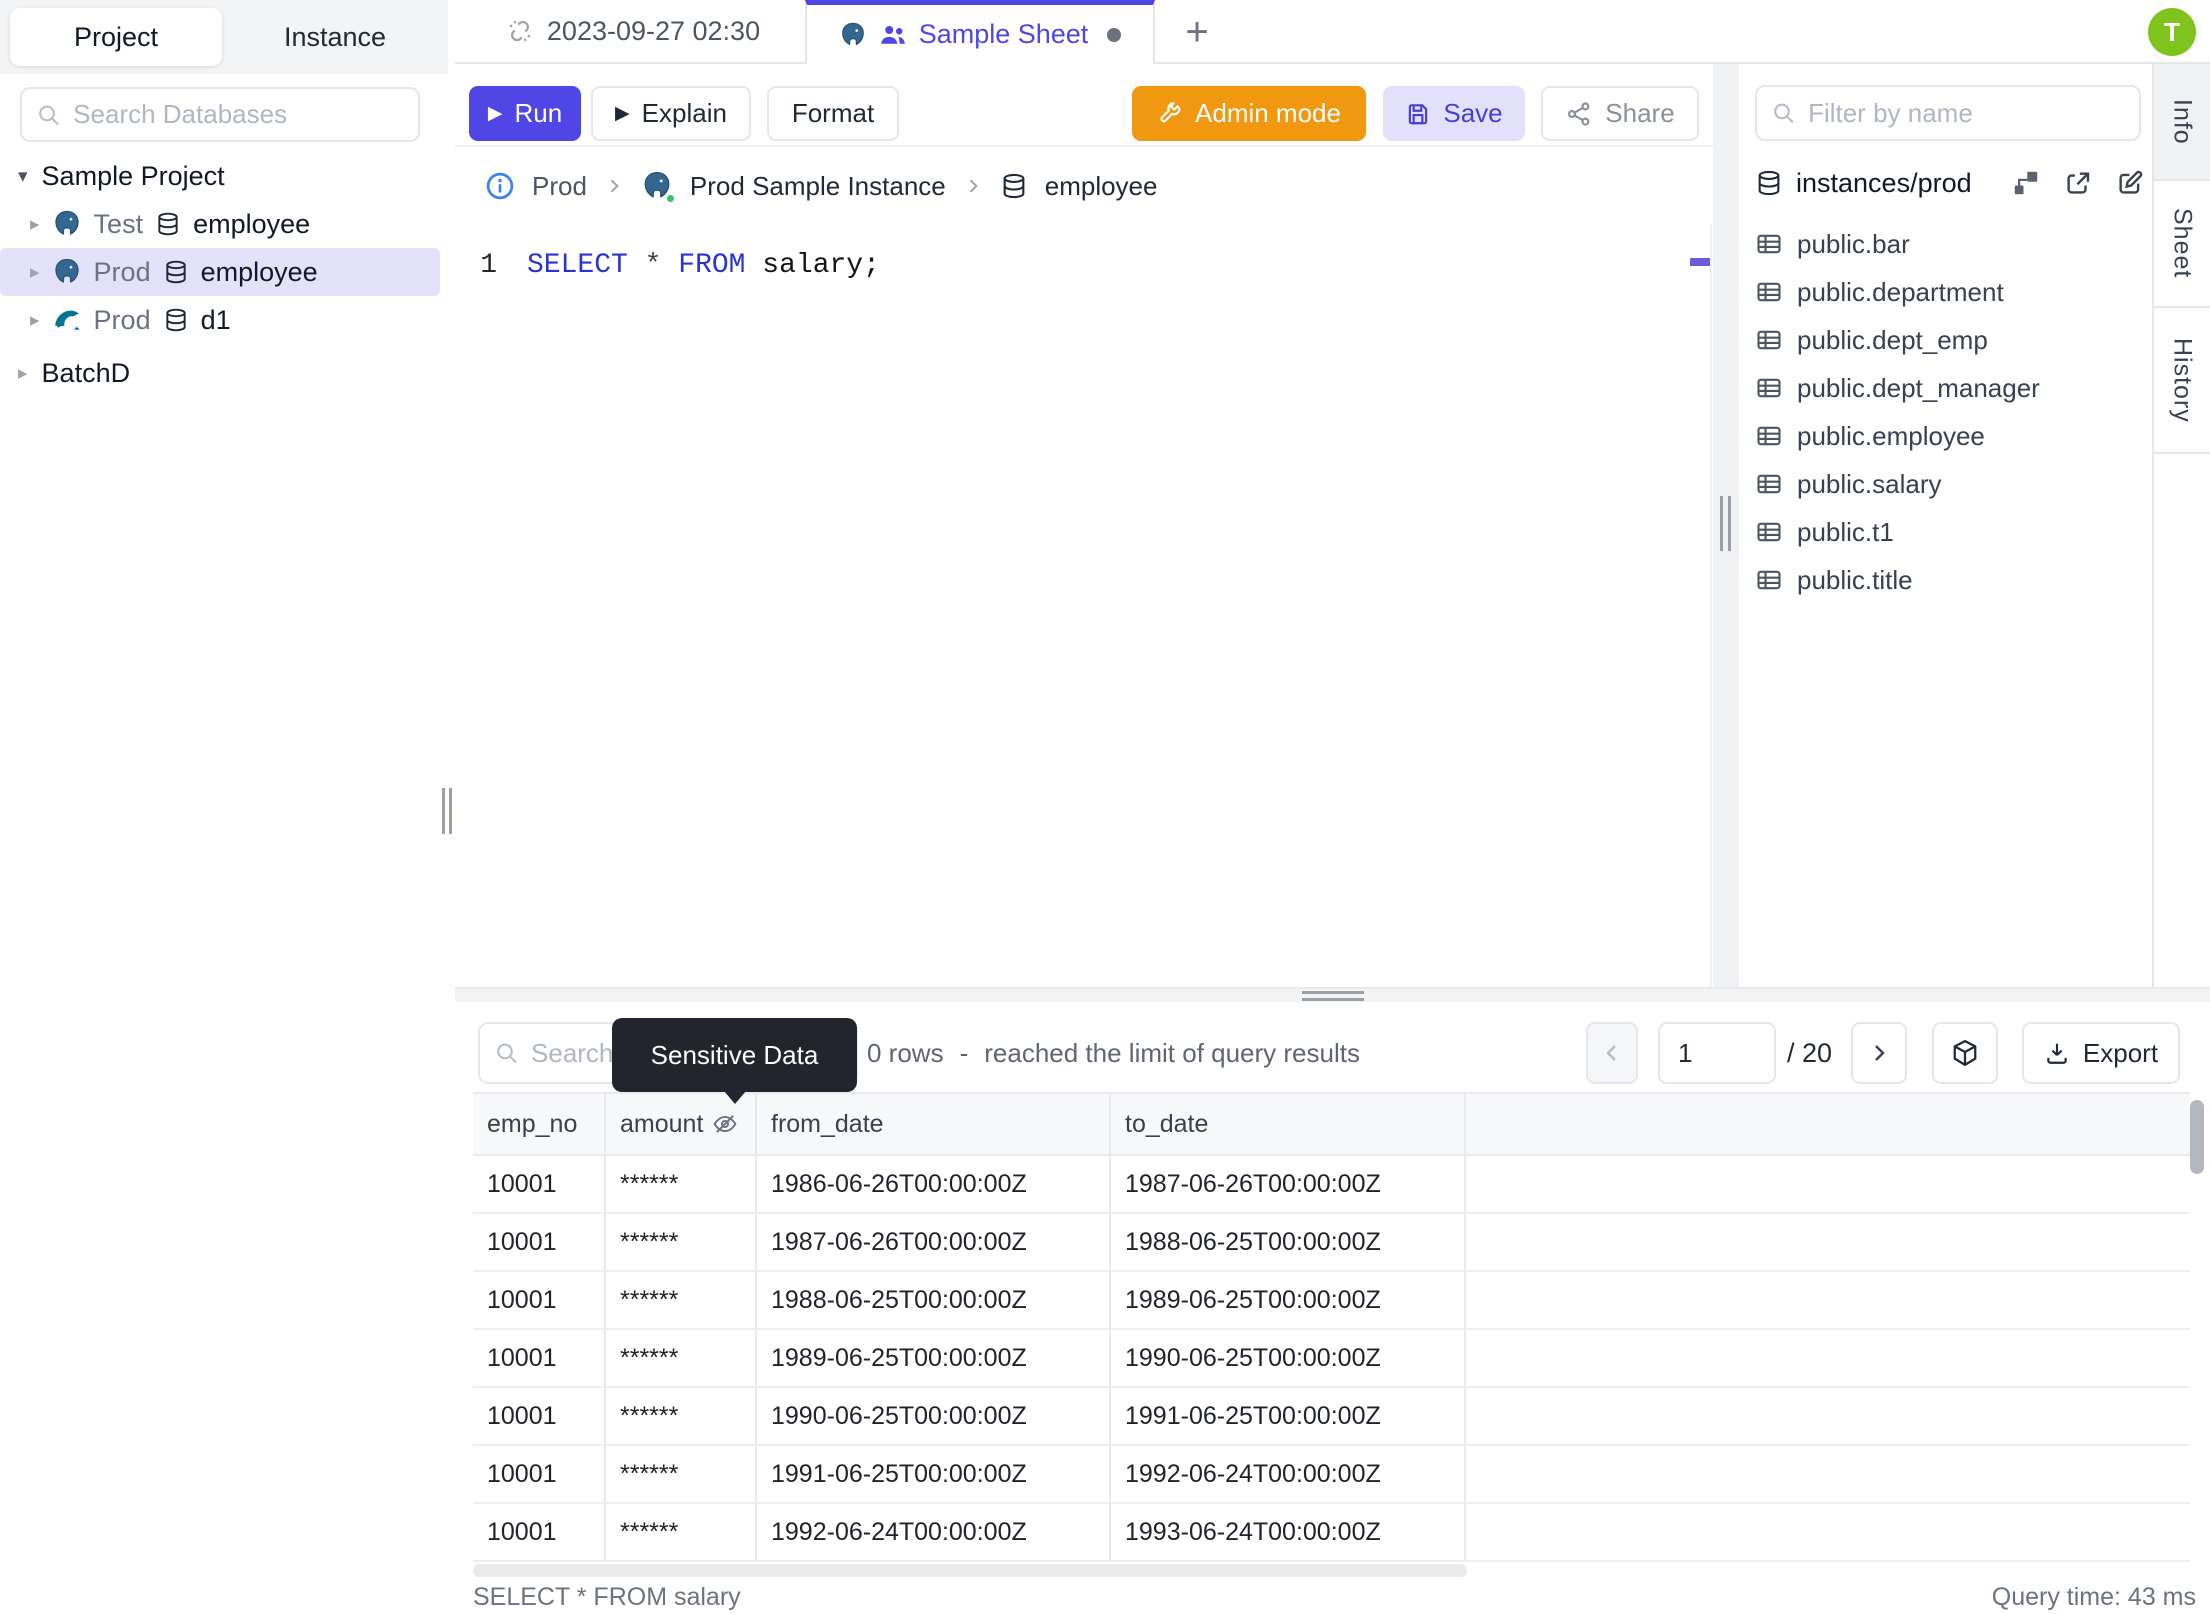 The width and height of the screenshot is (2210, 1614). Describe the element at coordinates (1454, 113) in the screenshot. I see `save-button: Save` at that location.